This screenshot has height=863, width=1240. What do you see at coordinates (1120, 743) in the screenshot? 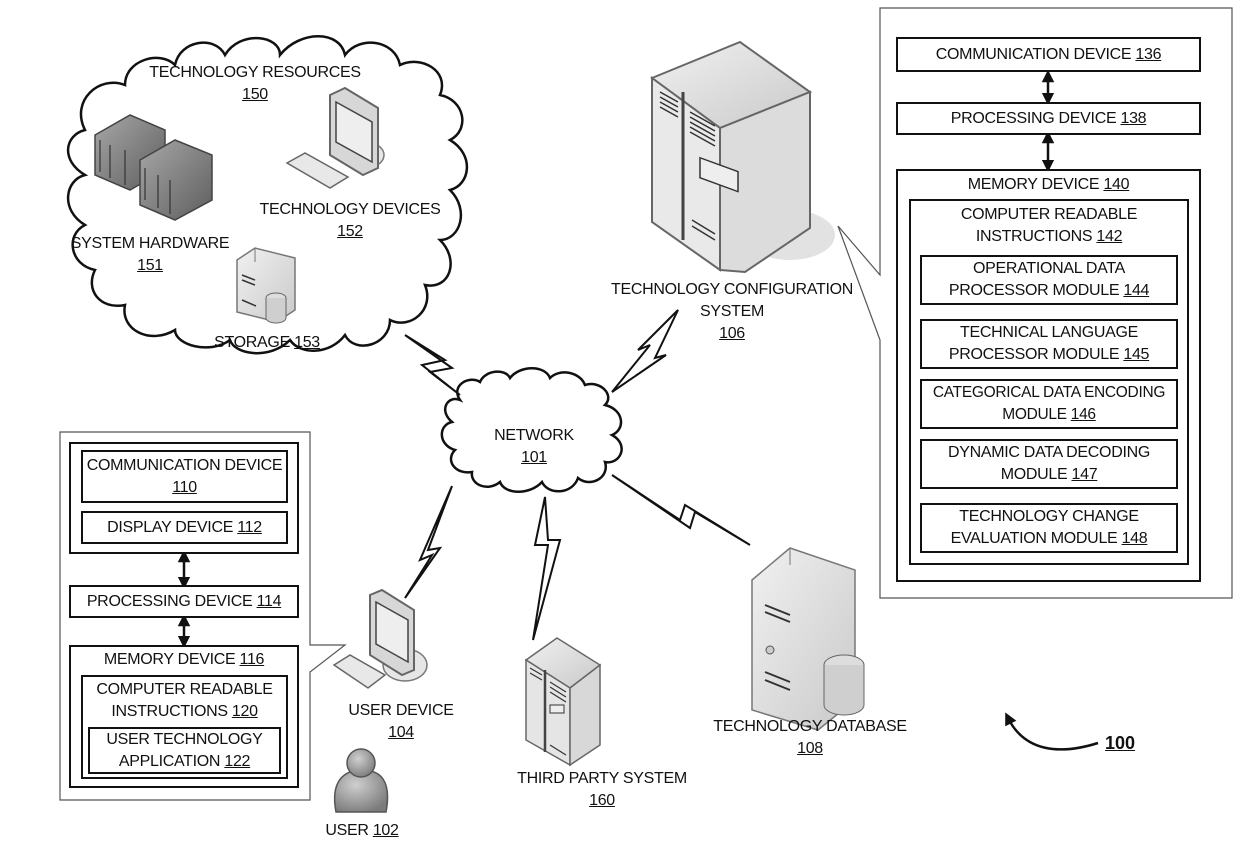
I see `figure-ref: 100` at bounding box center [1120, 743].